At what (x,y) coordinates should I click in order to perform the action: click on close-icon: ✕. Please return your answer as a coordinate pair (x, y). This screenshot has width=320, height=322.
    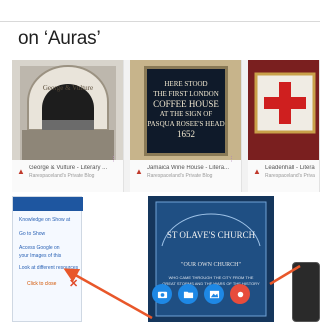
    Looking at the image, I should click on (73, 283).